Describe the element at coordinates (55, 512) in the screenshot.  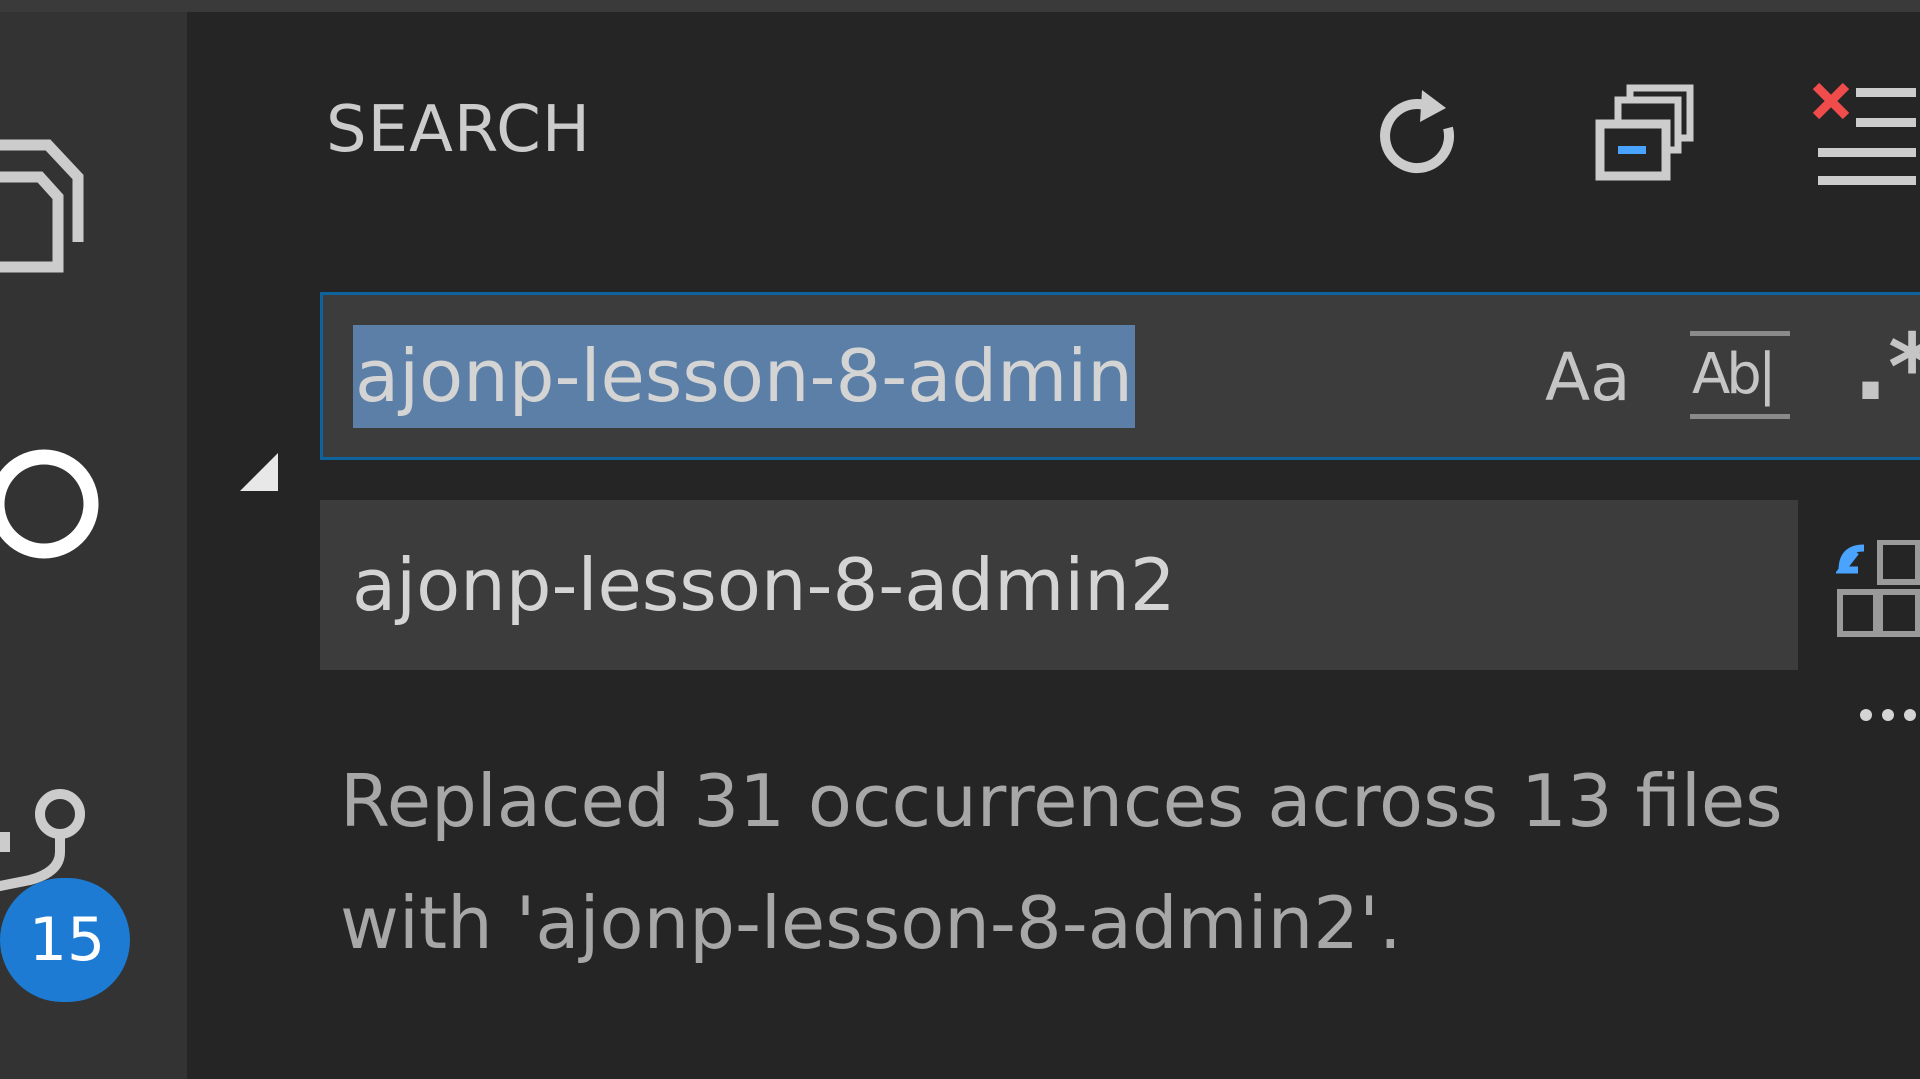
I see `search-activity-icon` at that location.